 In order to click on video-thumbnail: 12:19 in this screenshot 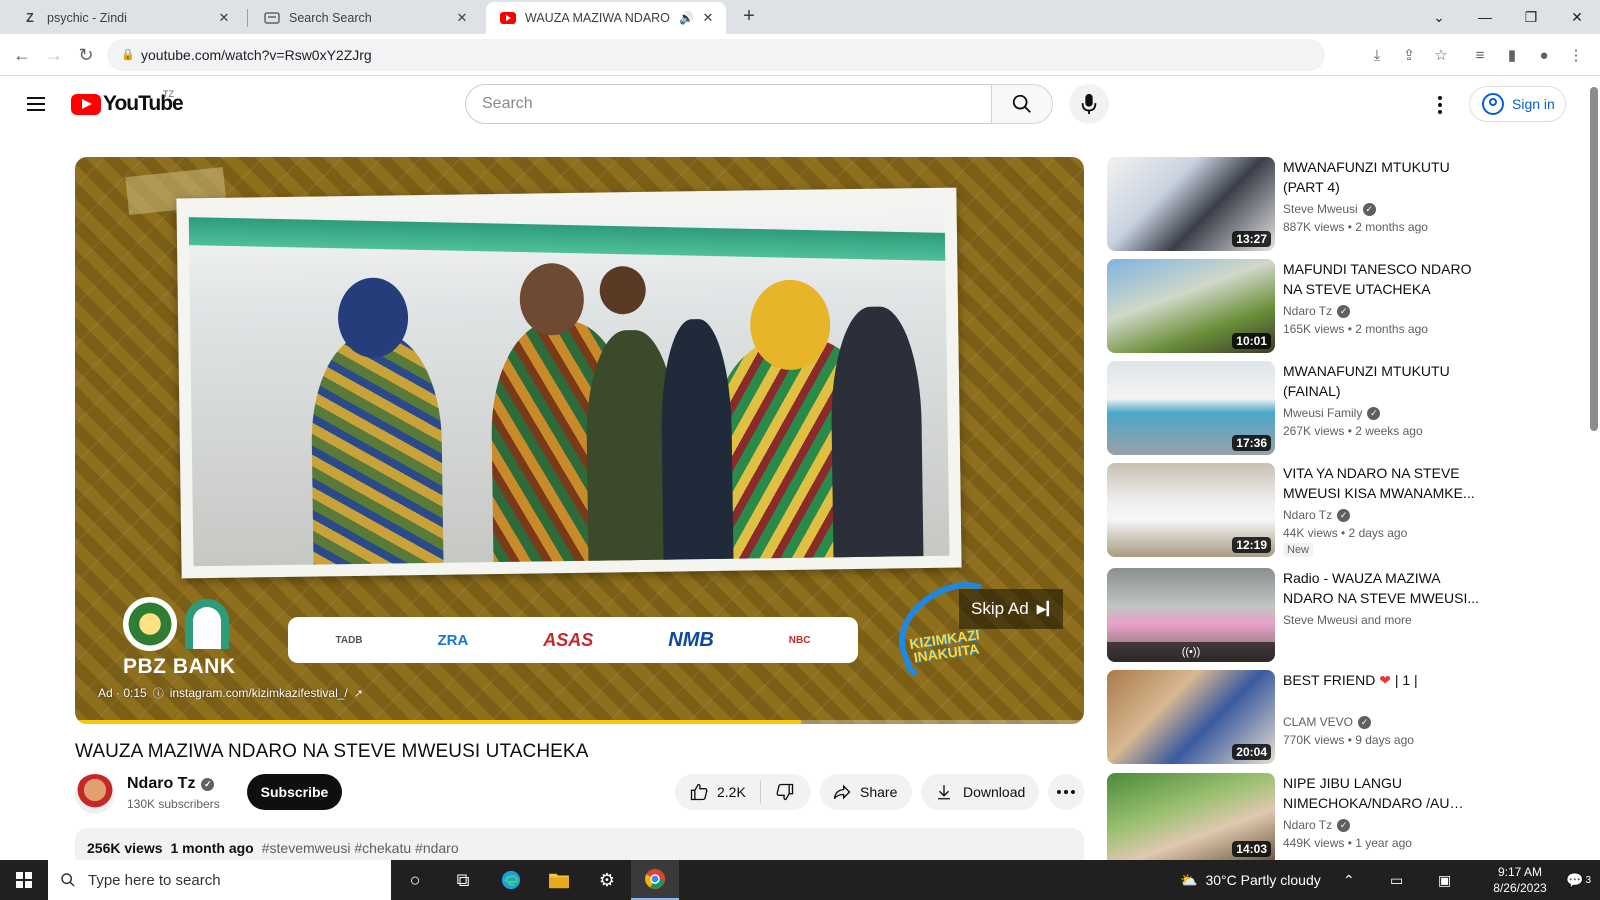, I will do `click(1191, 510)`.